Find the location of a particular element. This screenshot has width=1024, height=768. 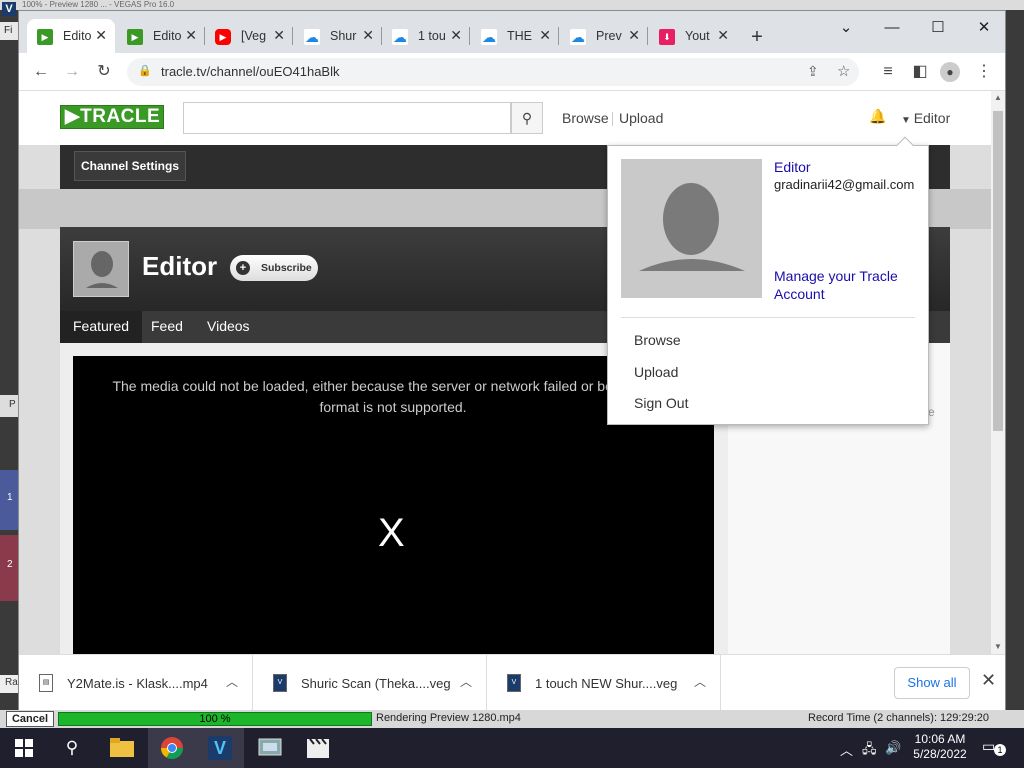

browser-tab: ☁ Shur ✕ is located at coordinates (338, 36).